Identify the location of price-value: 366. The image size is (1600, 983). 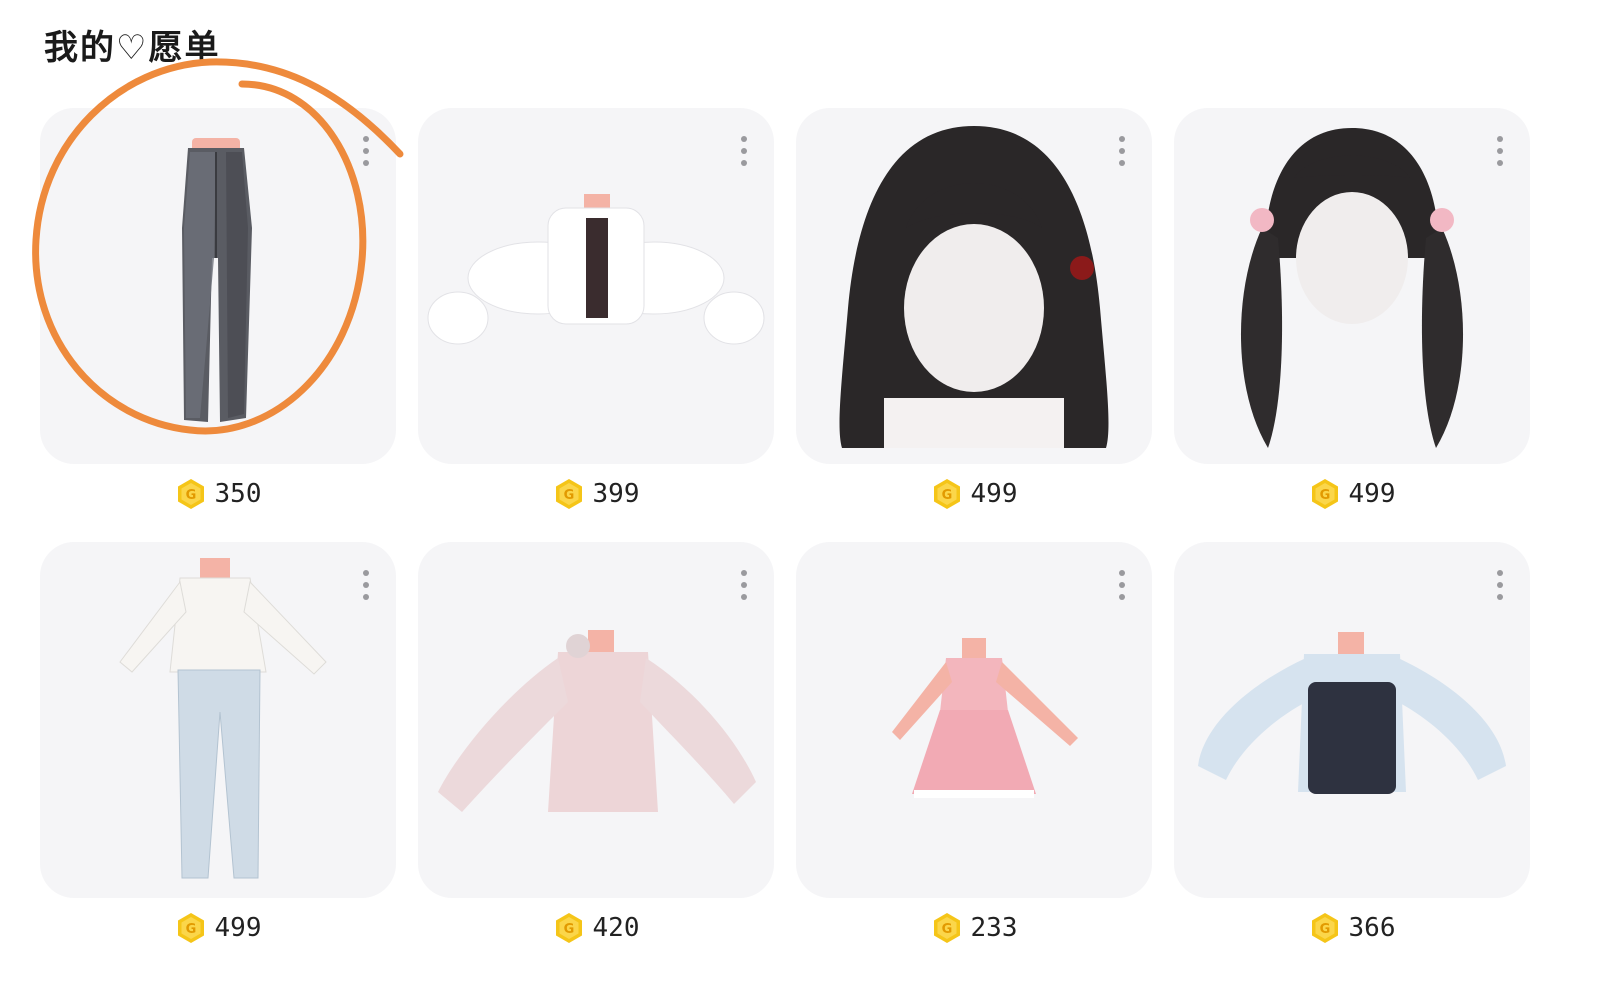
(1372, 928).